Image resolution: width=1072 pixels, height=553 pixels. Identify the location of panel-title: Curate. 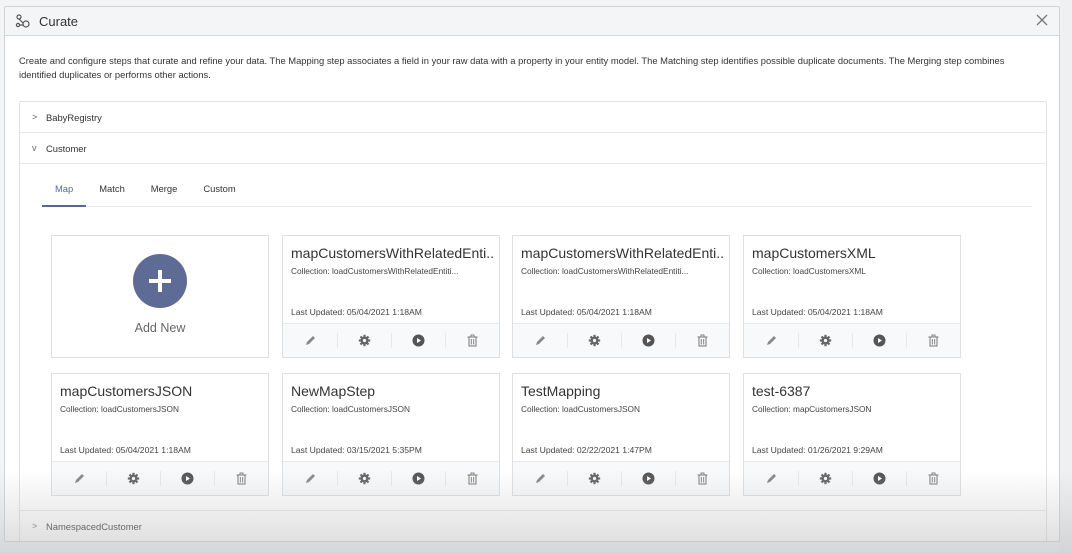
(59, 21).